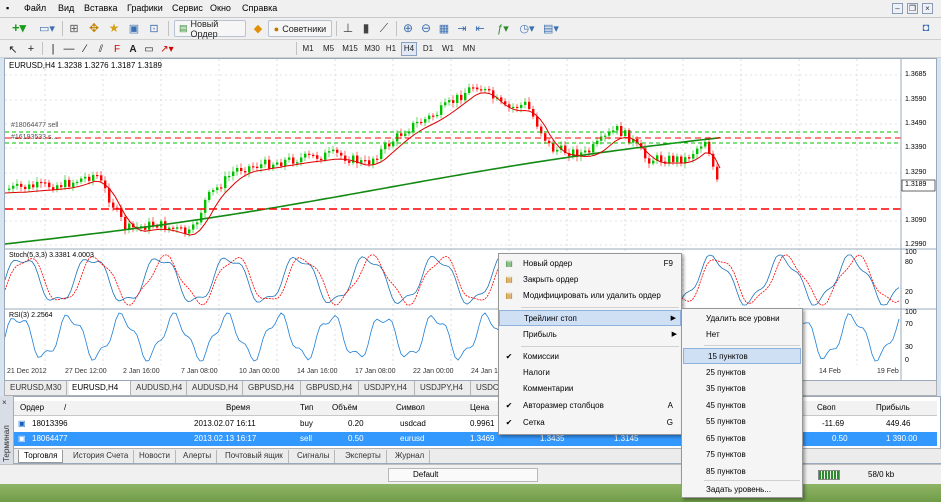 The width and height of the screenshot is (941, 502). What do you see at coordinates (216, 388) in the screenshot?
I see `chart-tab-audusd-h4-2: AUDUSD,H4` at bounding box center [216, 388].